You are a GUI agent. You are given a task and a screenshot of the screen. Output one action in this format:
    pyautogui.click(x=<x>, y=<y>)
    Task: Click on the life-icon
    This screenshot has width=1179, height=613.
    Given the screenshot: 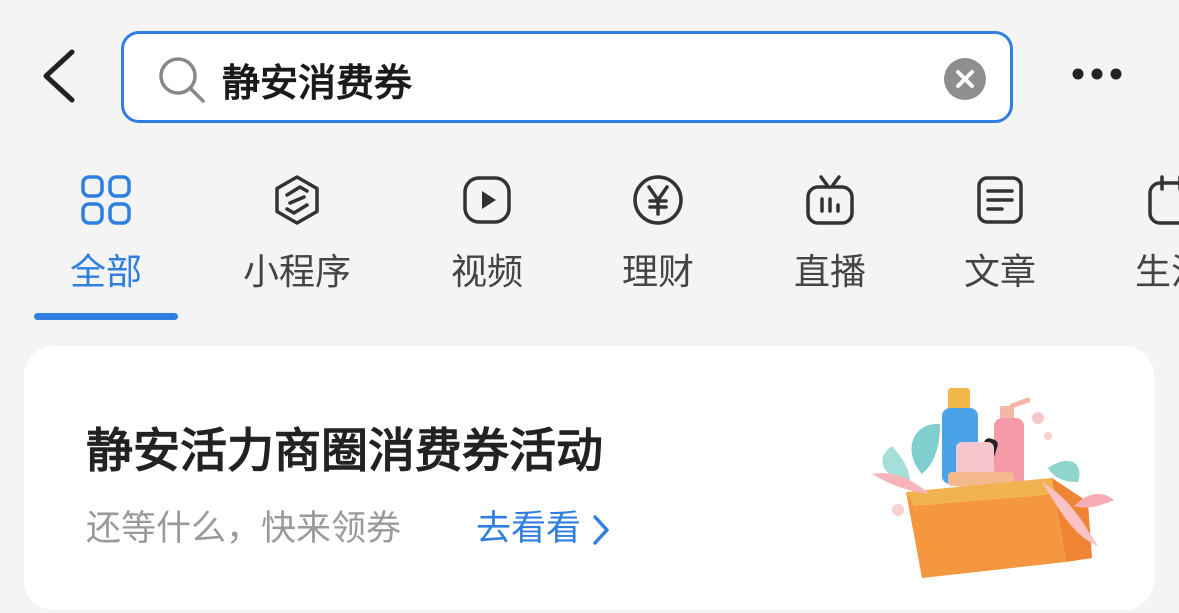 What is the action you would take?
    pyautogui.click(x=1163, y=200)
    